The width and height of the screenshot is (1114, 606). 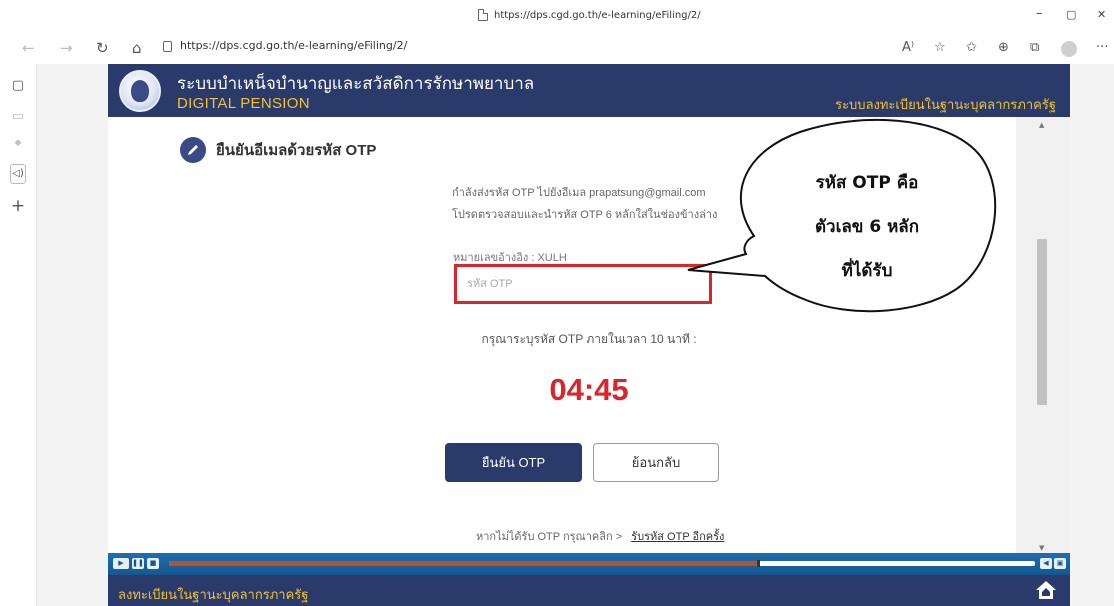 I want to click on minimize-button: –, so click(x=1039, y=13).